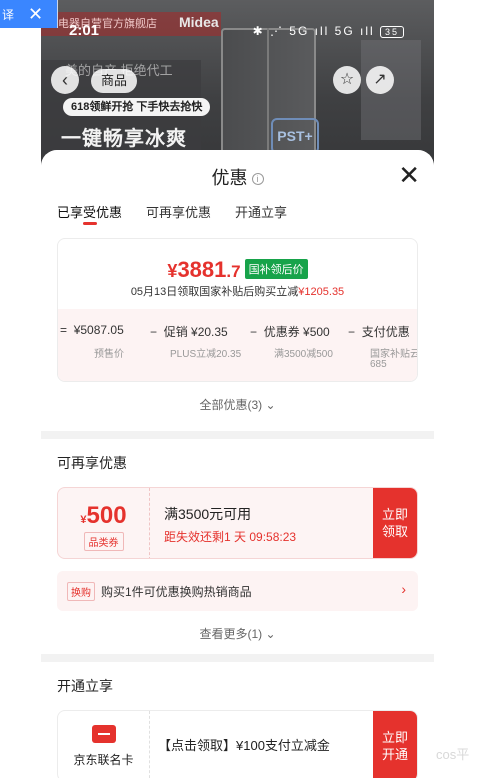  I want to click on sheet-title: 优惠 i, so click(237, 177).